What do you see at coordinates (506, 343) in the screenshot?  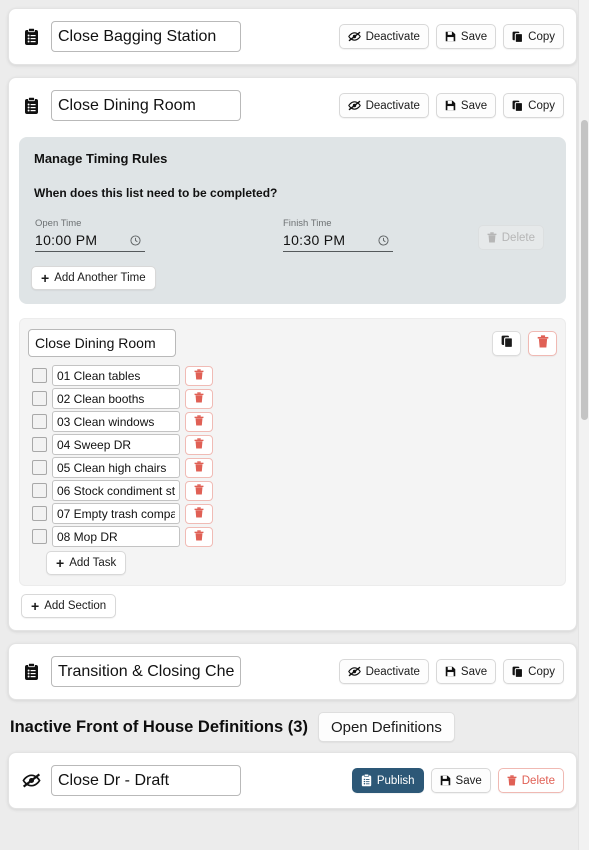 I see `copy-section-button` at bounding box center [506, 343].